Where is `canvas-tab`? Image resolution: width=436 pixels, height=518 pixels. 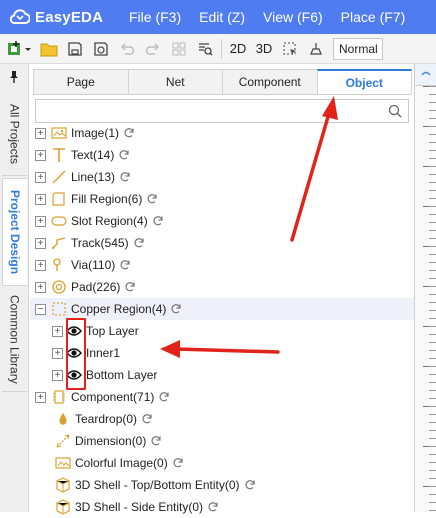
canvas-tab is located at coordinates (425, 75).